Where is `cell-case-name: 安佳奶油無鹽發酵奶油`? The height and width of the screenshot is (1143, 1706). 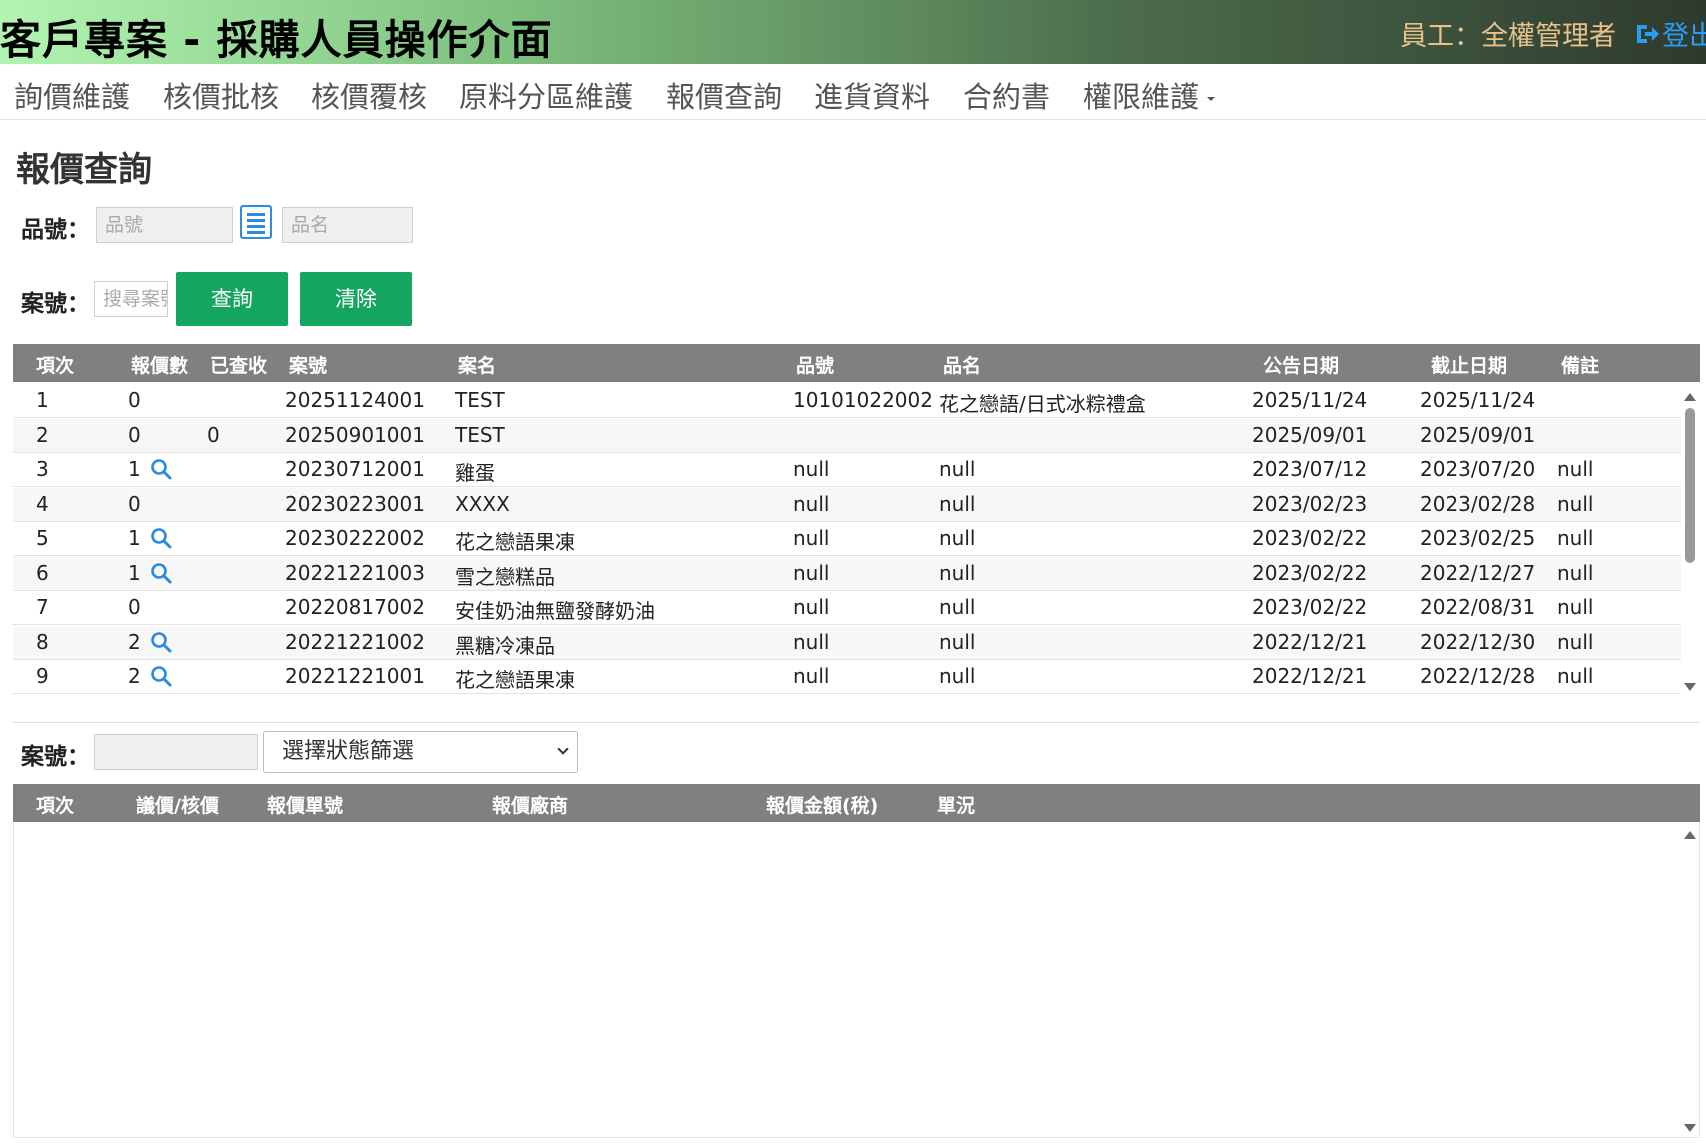 cell-case-name: 安佳奶油無鹽發酵奶油 is located at coordinates (555, 611).